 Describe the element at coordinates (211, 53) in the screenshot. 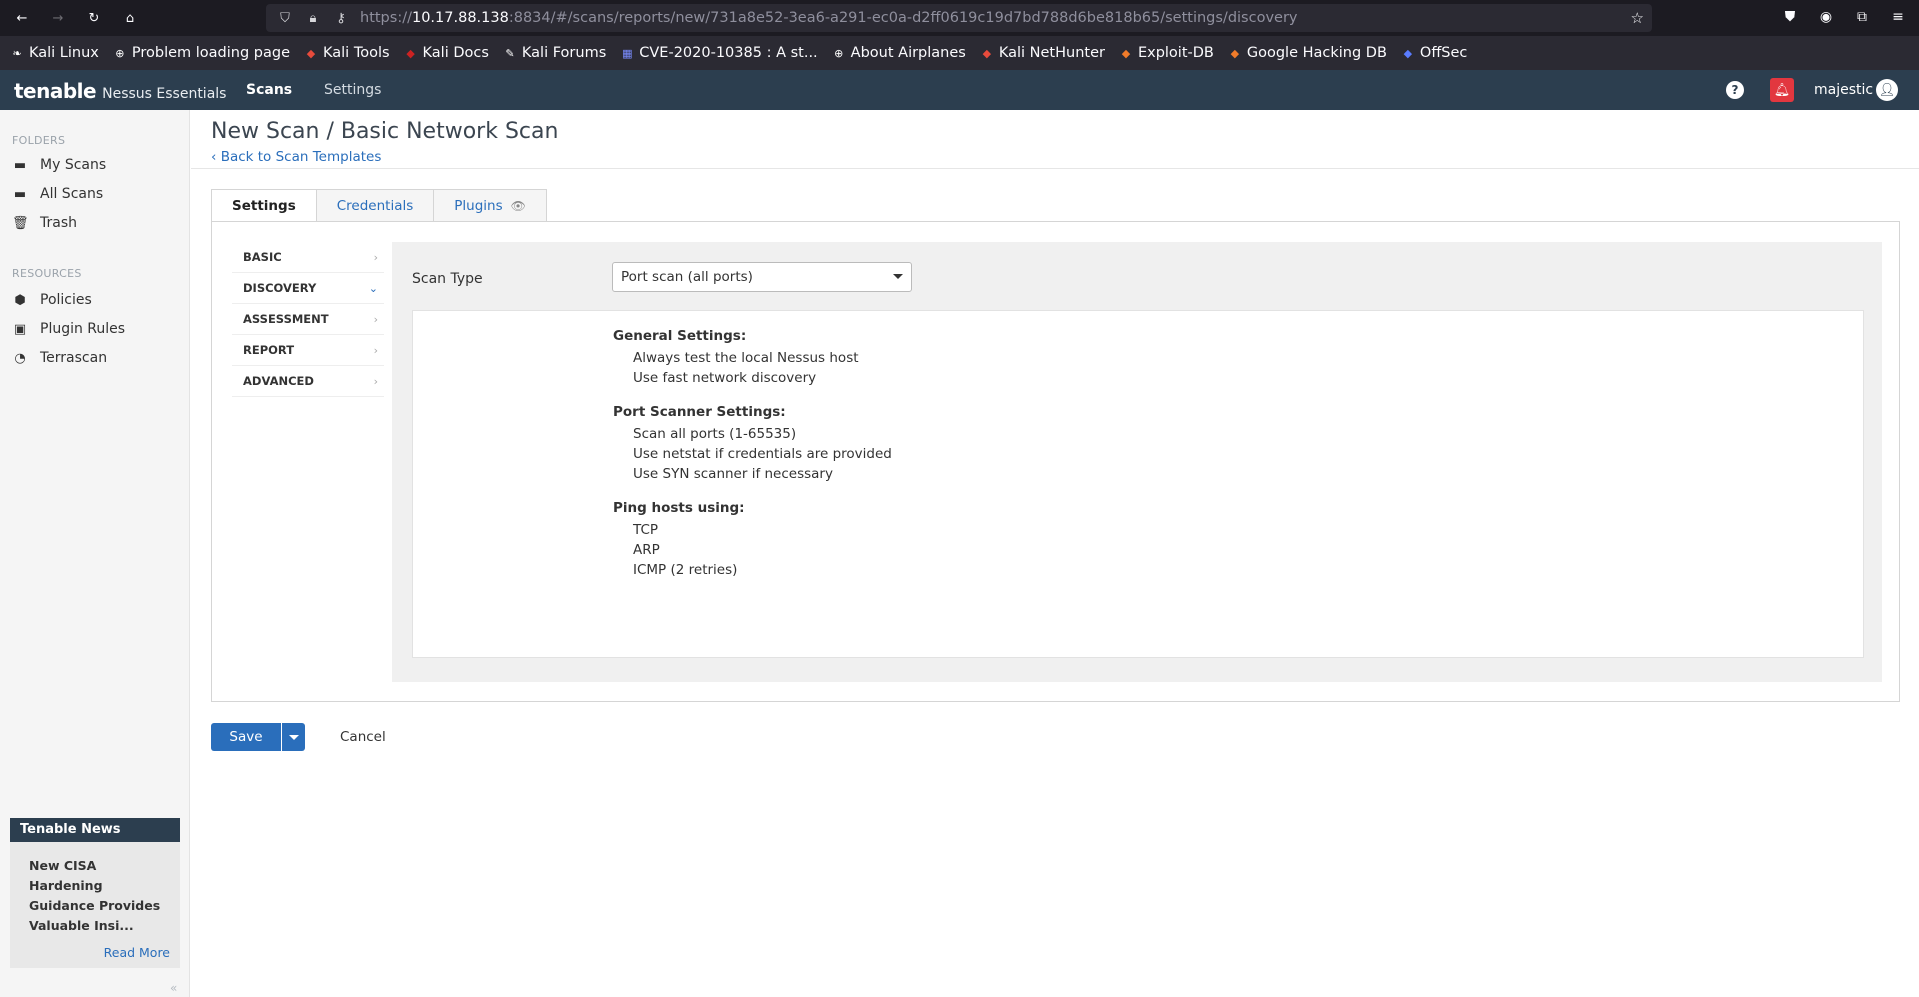

I see `bookmark-label: Problem loading page` at that location.